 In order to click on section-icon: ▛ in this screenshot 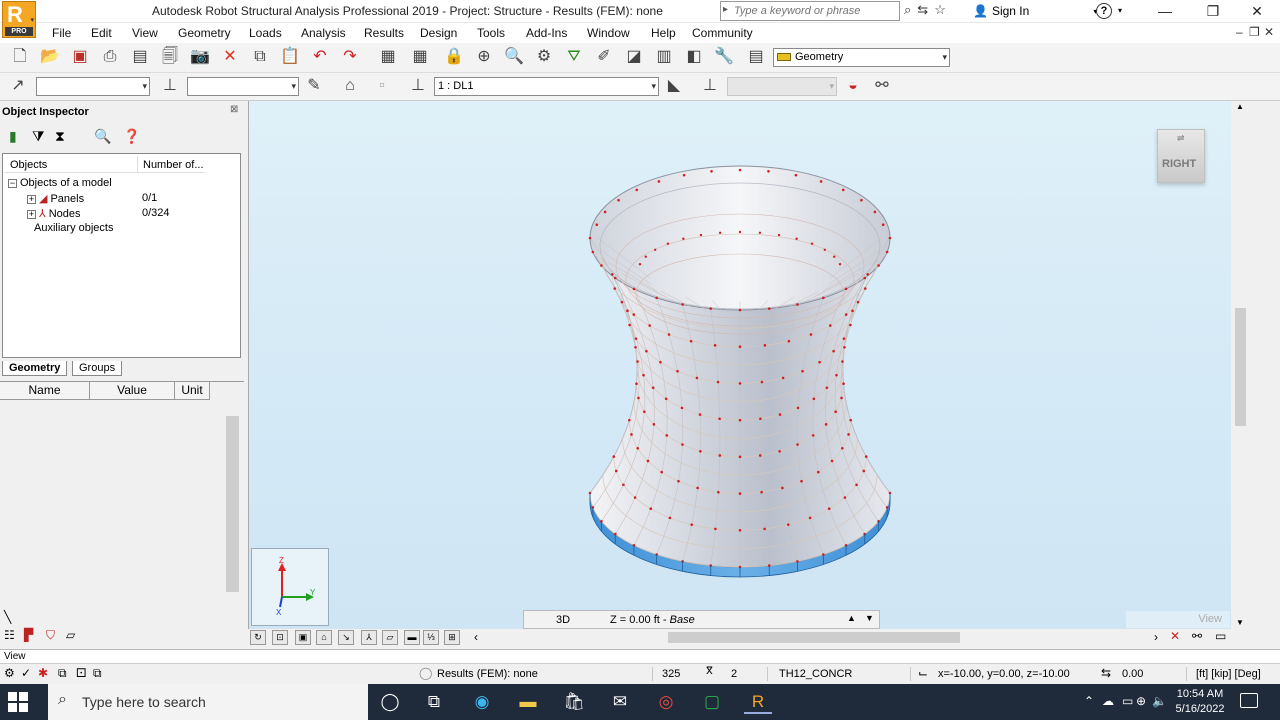, I will do `click(28, 635)`.